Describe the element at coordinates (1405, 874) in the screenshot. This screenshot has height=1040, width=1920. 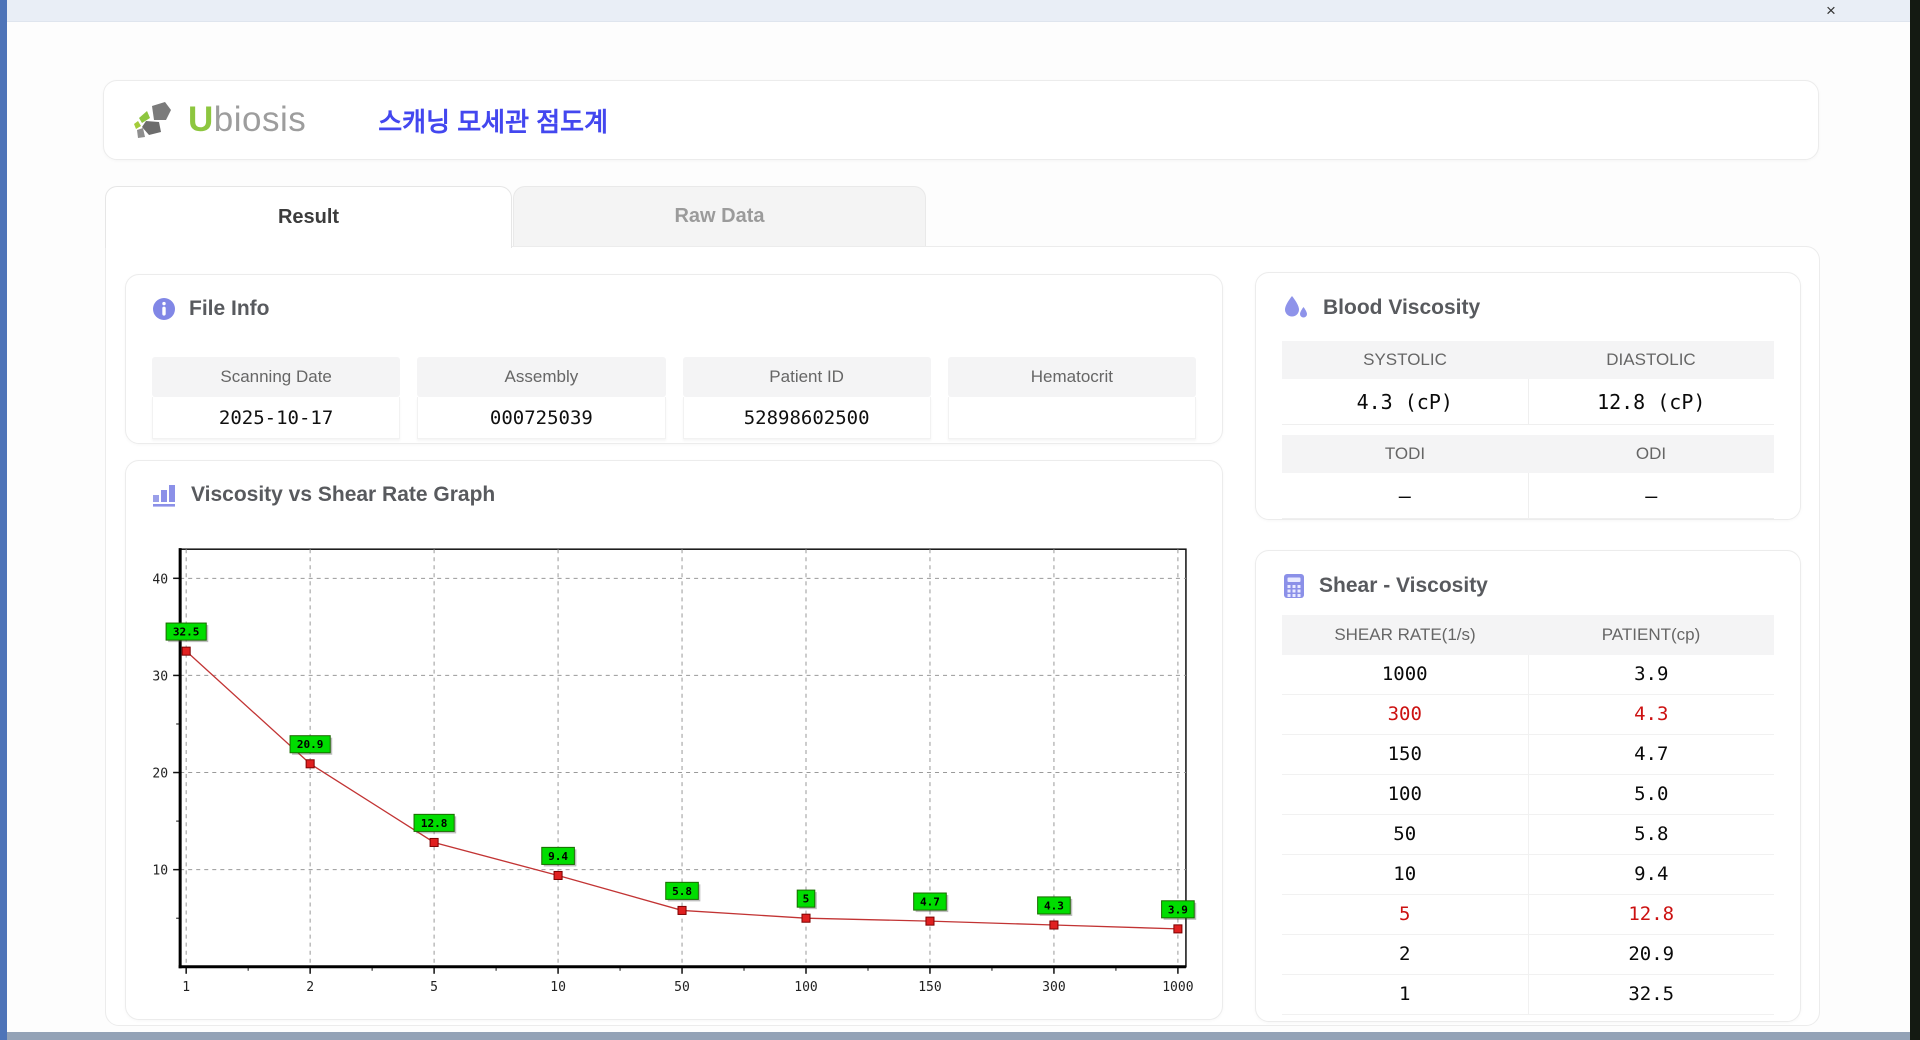
I see `shear-rate-cell: 10` at that location.